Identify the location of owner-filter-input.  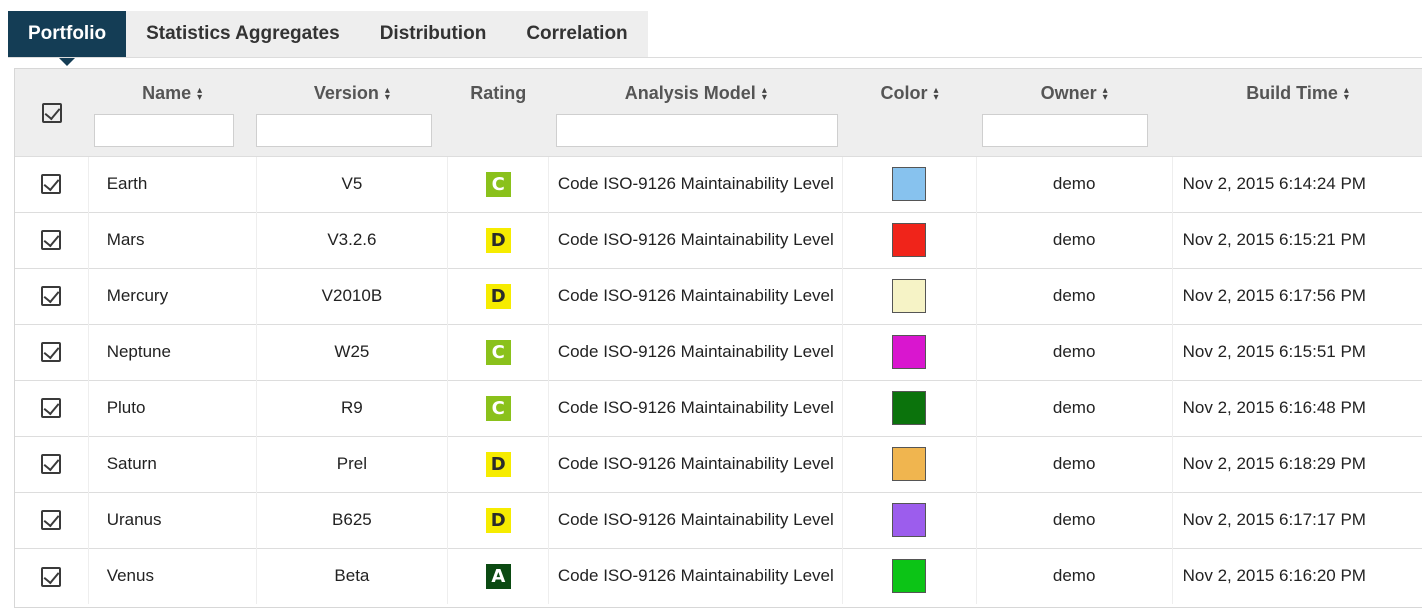
(1065, 130).